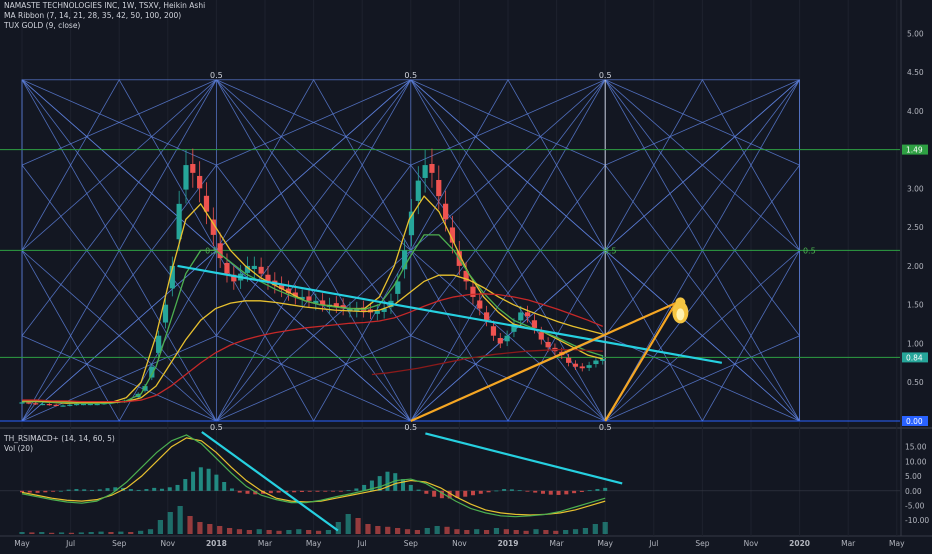  I want to click on oscillator-tick-label: -10.00, so click(917, 520).